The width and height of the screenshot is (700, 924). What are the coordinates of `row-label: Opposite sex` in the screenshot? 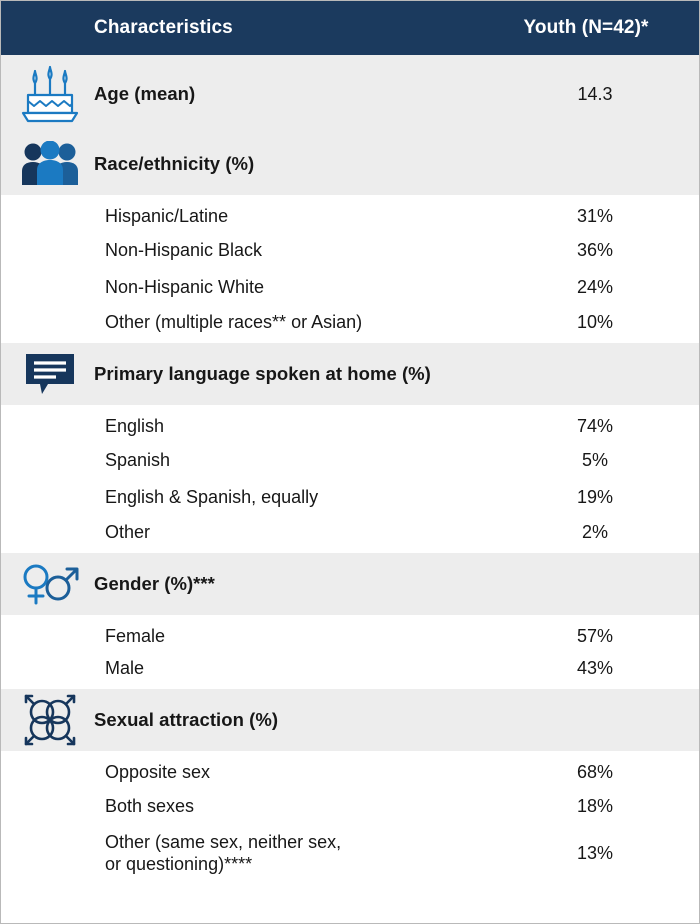 It's located at (158, 772).